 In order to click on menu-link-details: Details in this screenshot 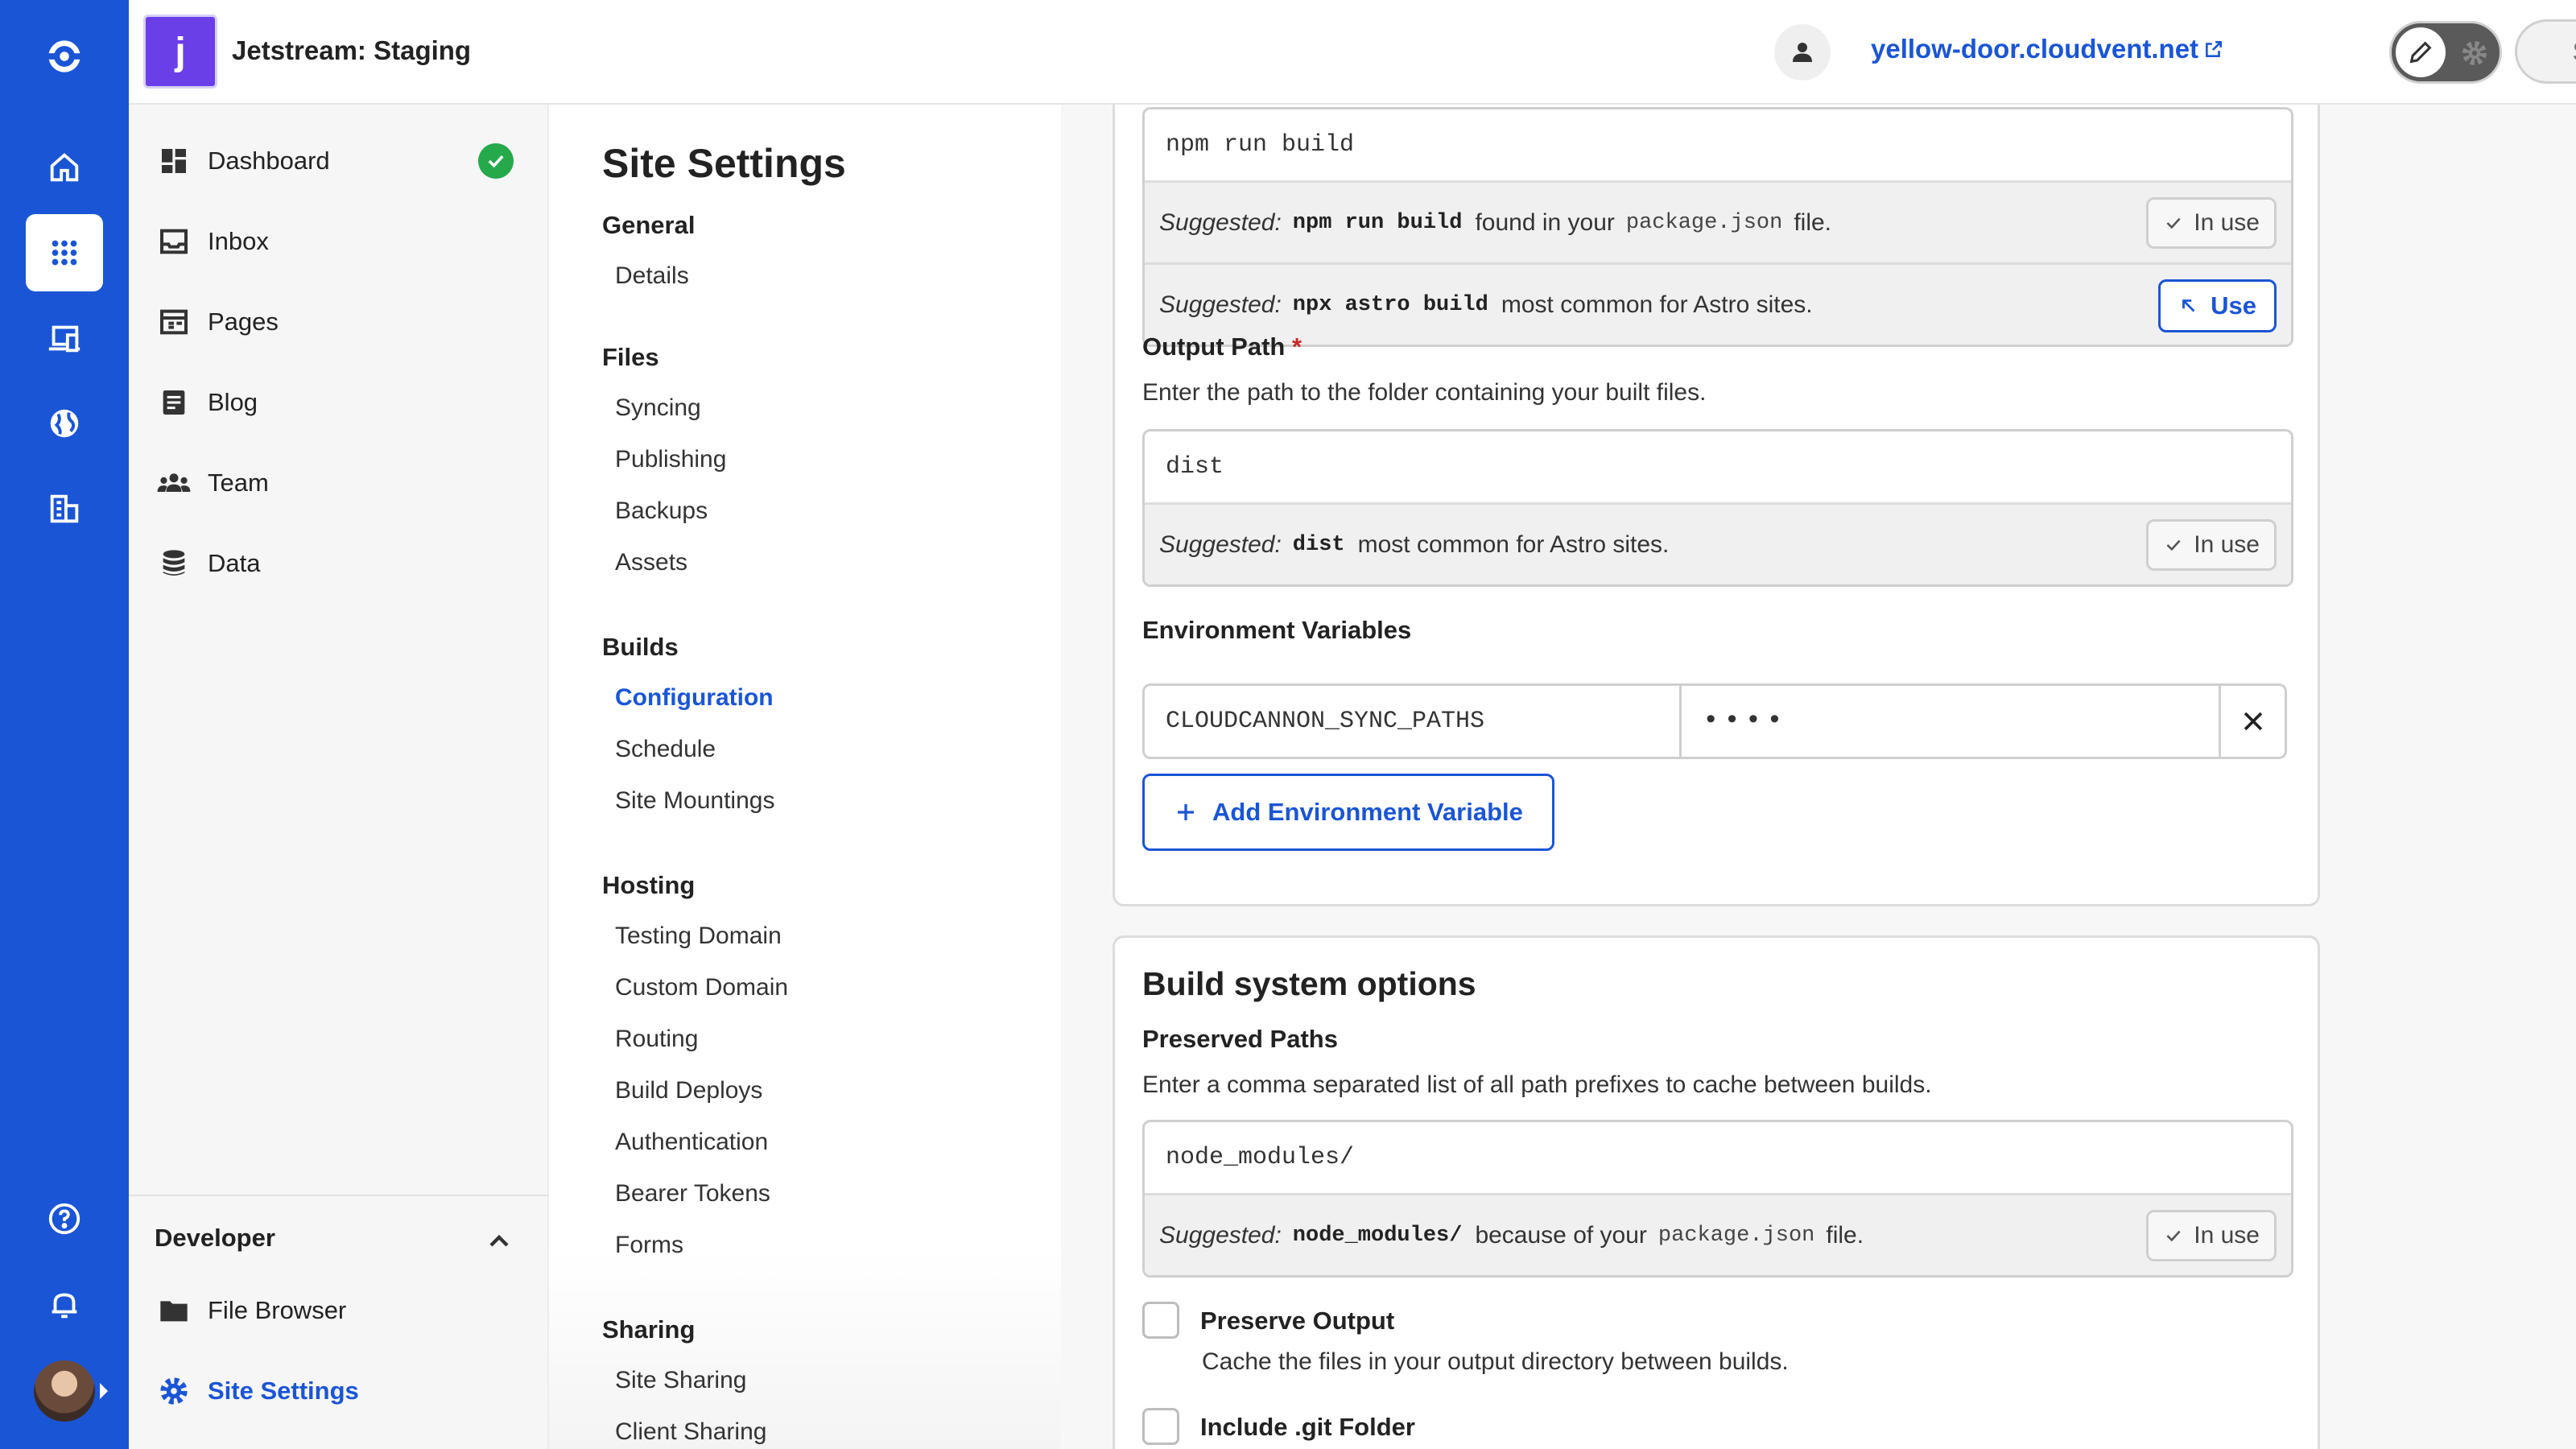, I will do `click(652, 276)`.